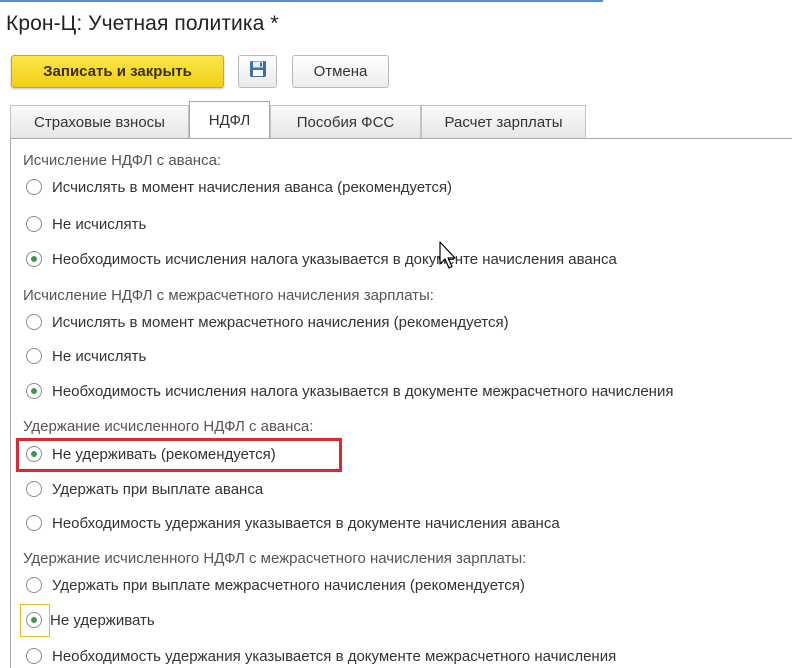 This screenshot has width=792, height=668. I want to click on floppy-disk-icon, so click(258, 71).